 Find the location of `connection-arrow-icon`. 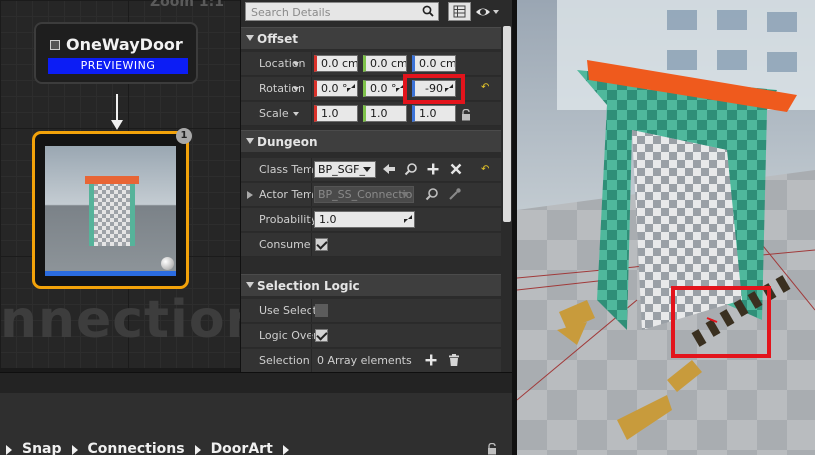

connection-arrow-icon is located at coordinates (117, 125).